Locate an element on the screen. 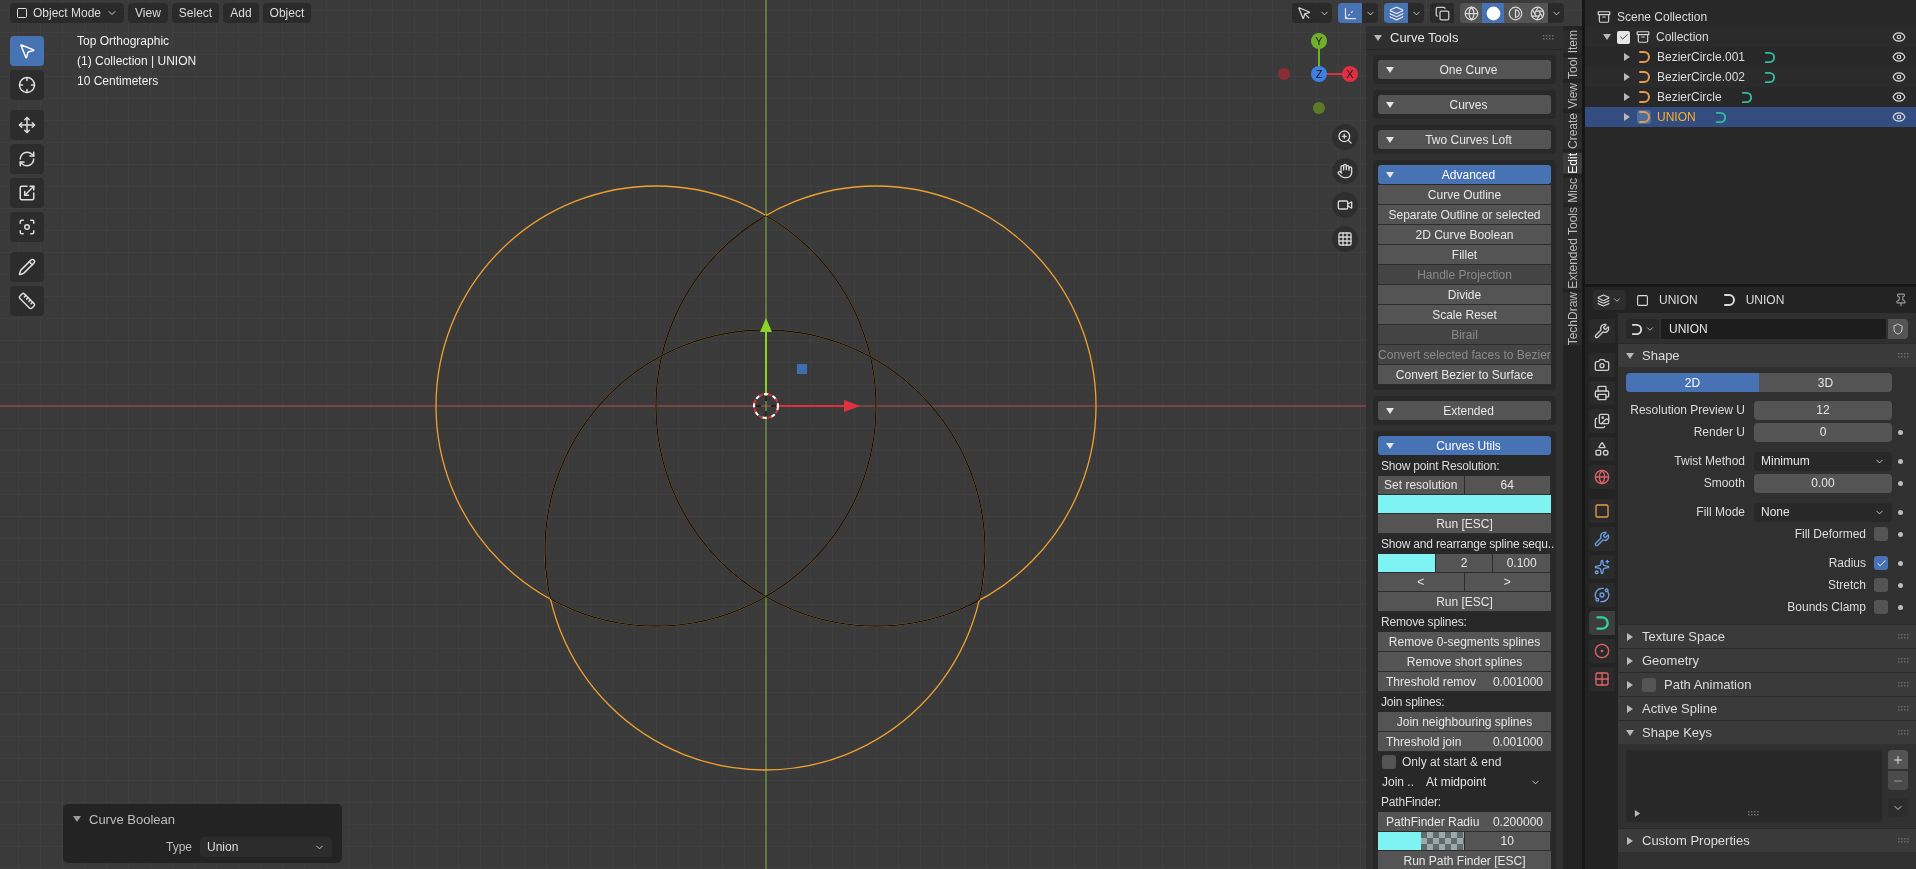  datablock-type-button is located at coordinates (1642, 329).